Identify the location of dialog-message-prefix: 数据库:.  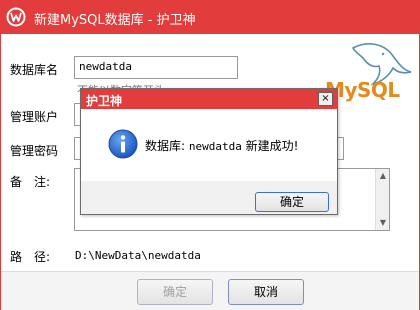
(167, 146).